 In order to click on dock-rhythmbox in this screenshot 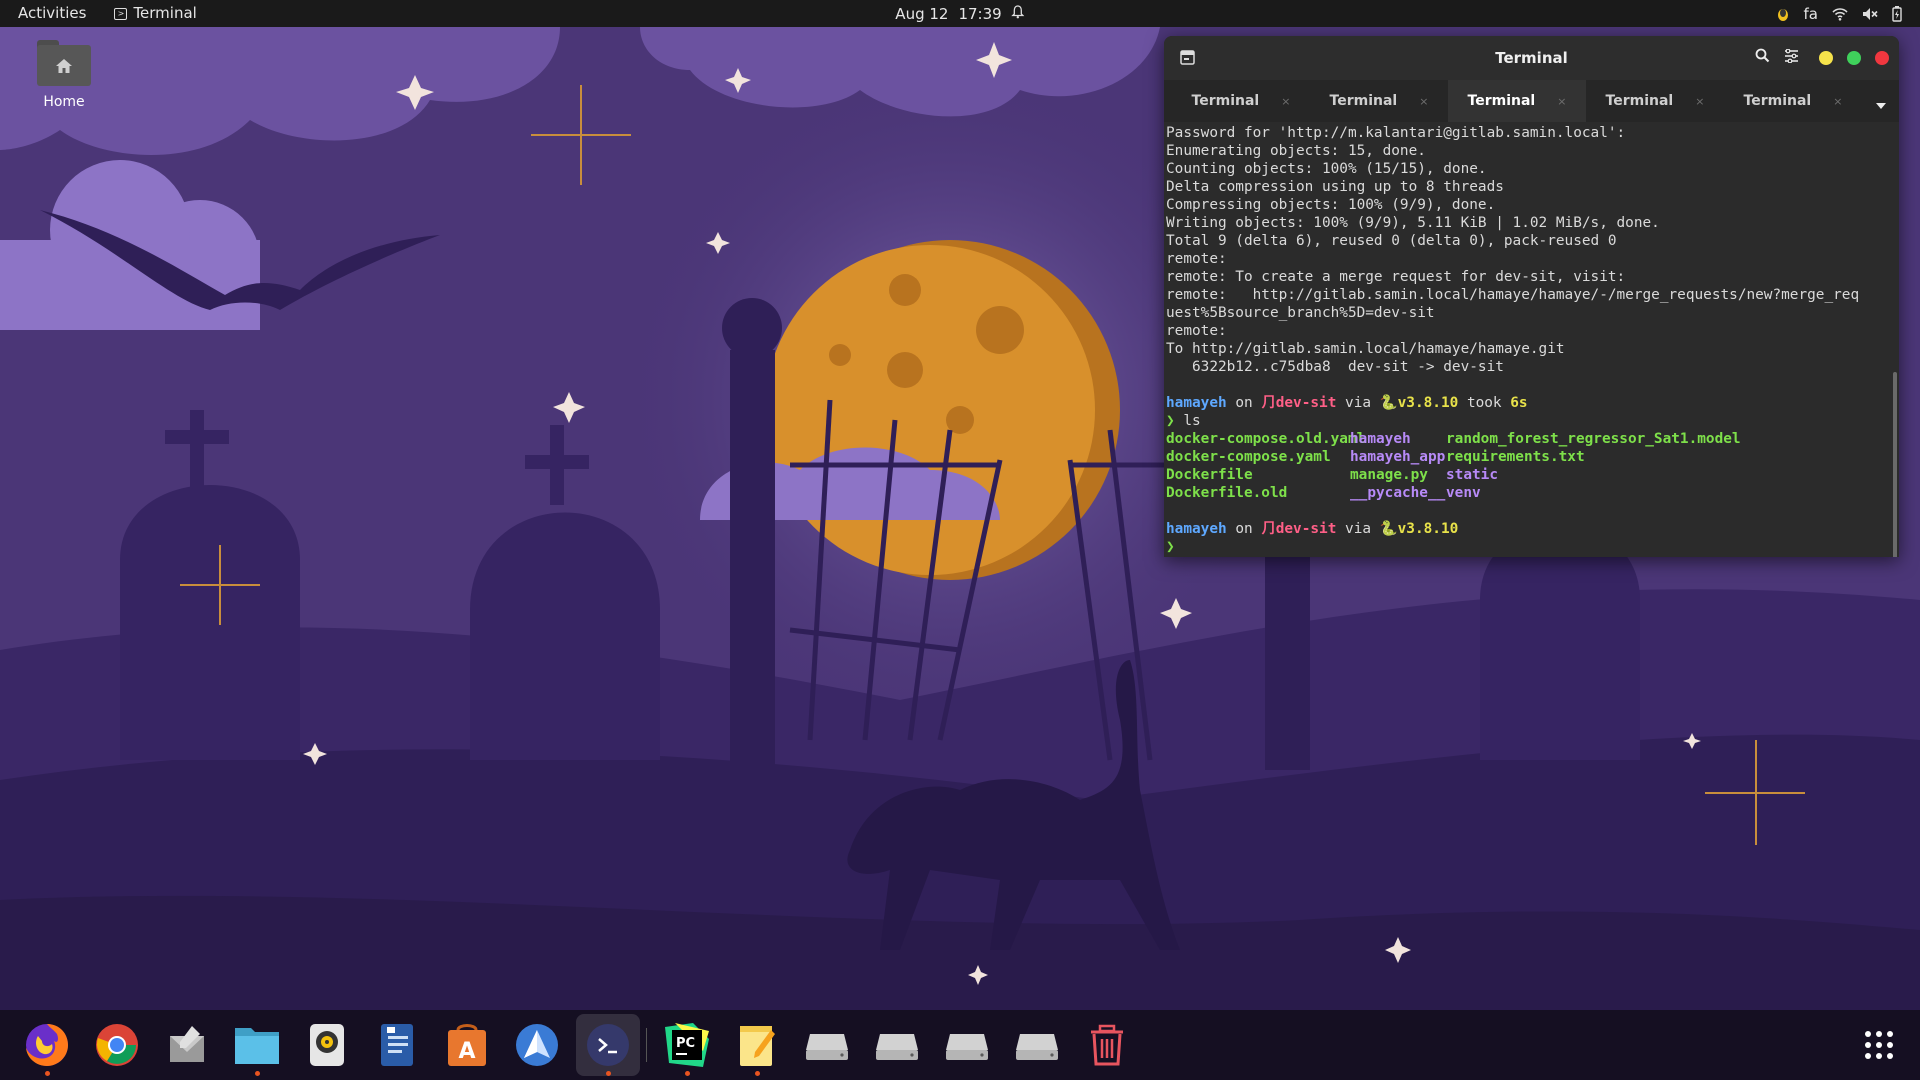, I will do `click(327, 1045)`.